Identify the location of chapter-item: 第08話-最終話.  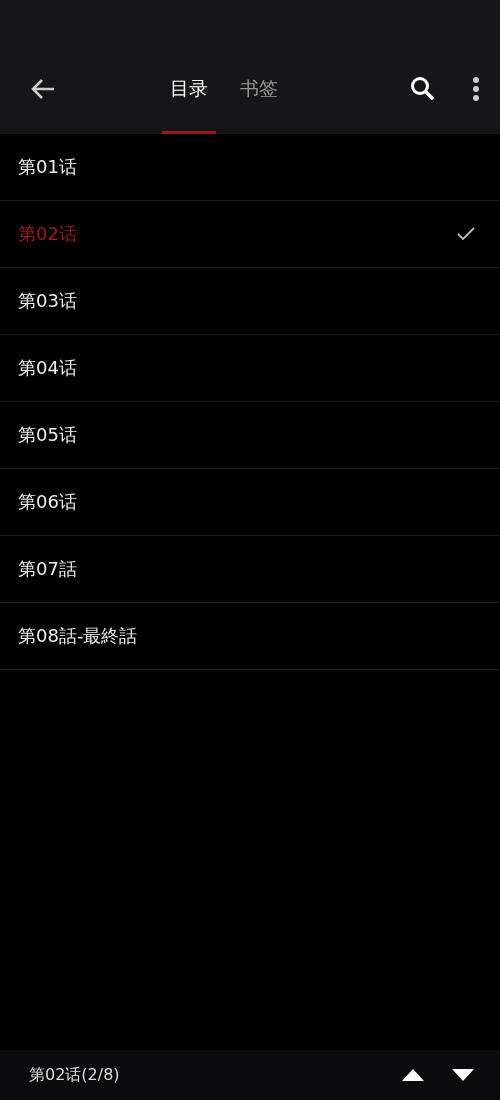
(250, 636).